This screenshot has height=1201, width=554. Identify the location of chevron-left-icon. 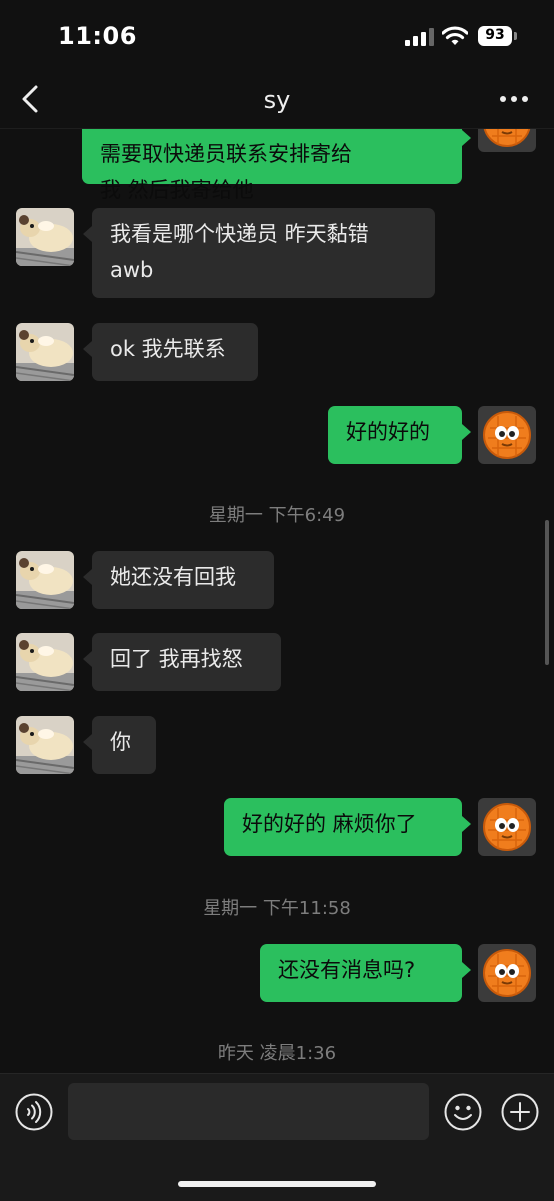
(31, 99).